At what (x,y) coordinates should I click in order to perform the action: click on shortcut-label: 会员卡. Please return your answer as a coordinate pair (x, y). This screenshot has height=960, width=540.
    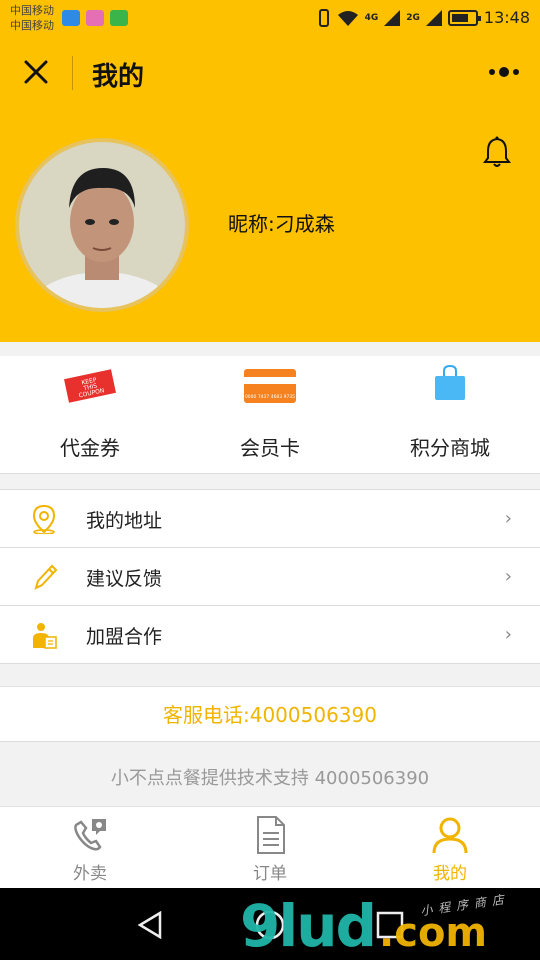
    Looking at the image, I should click on (270, 448).